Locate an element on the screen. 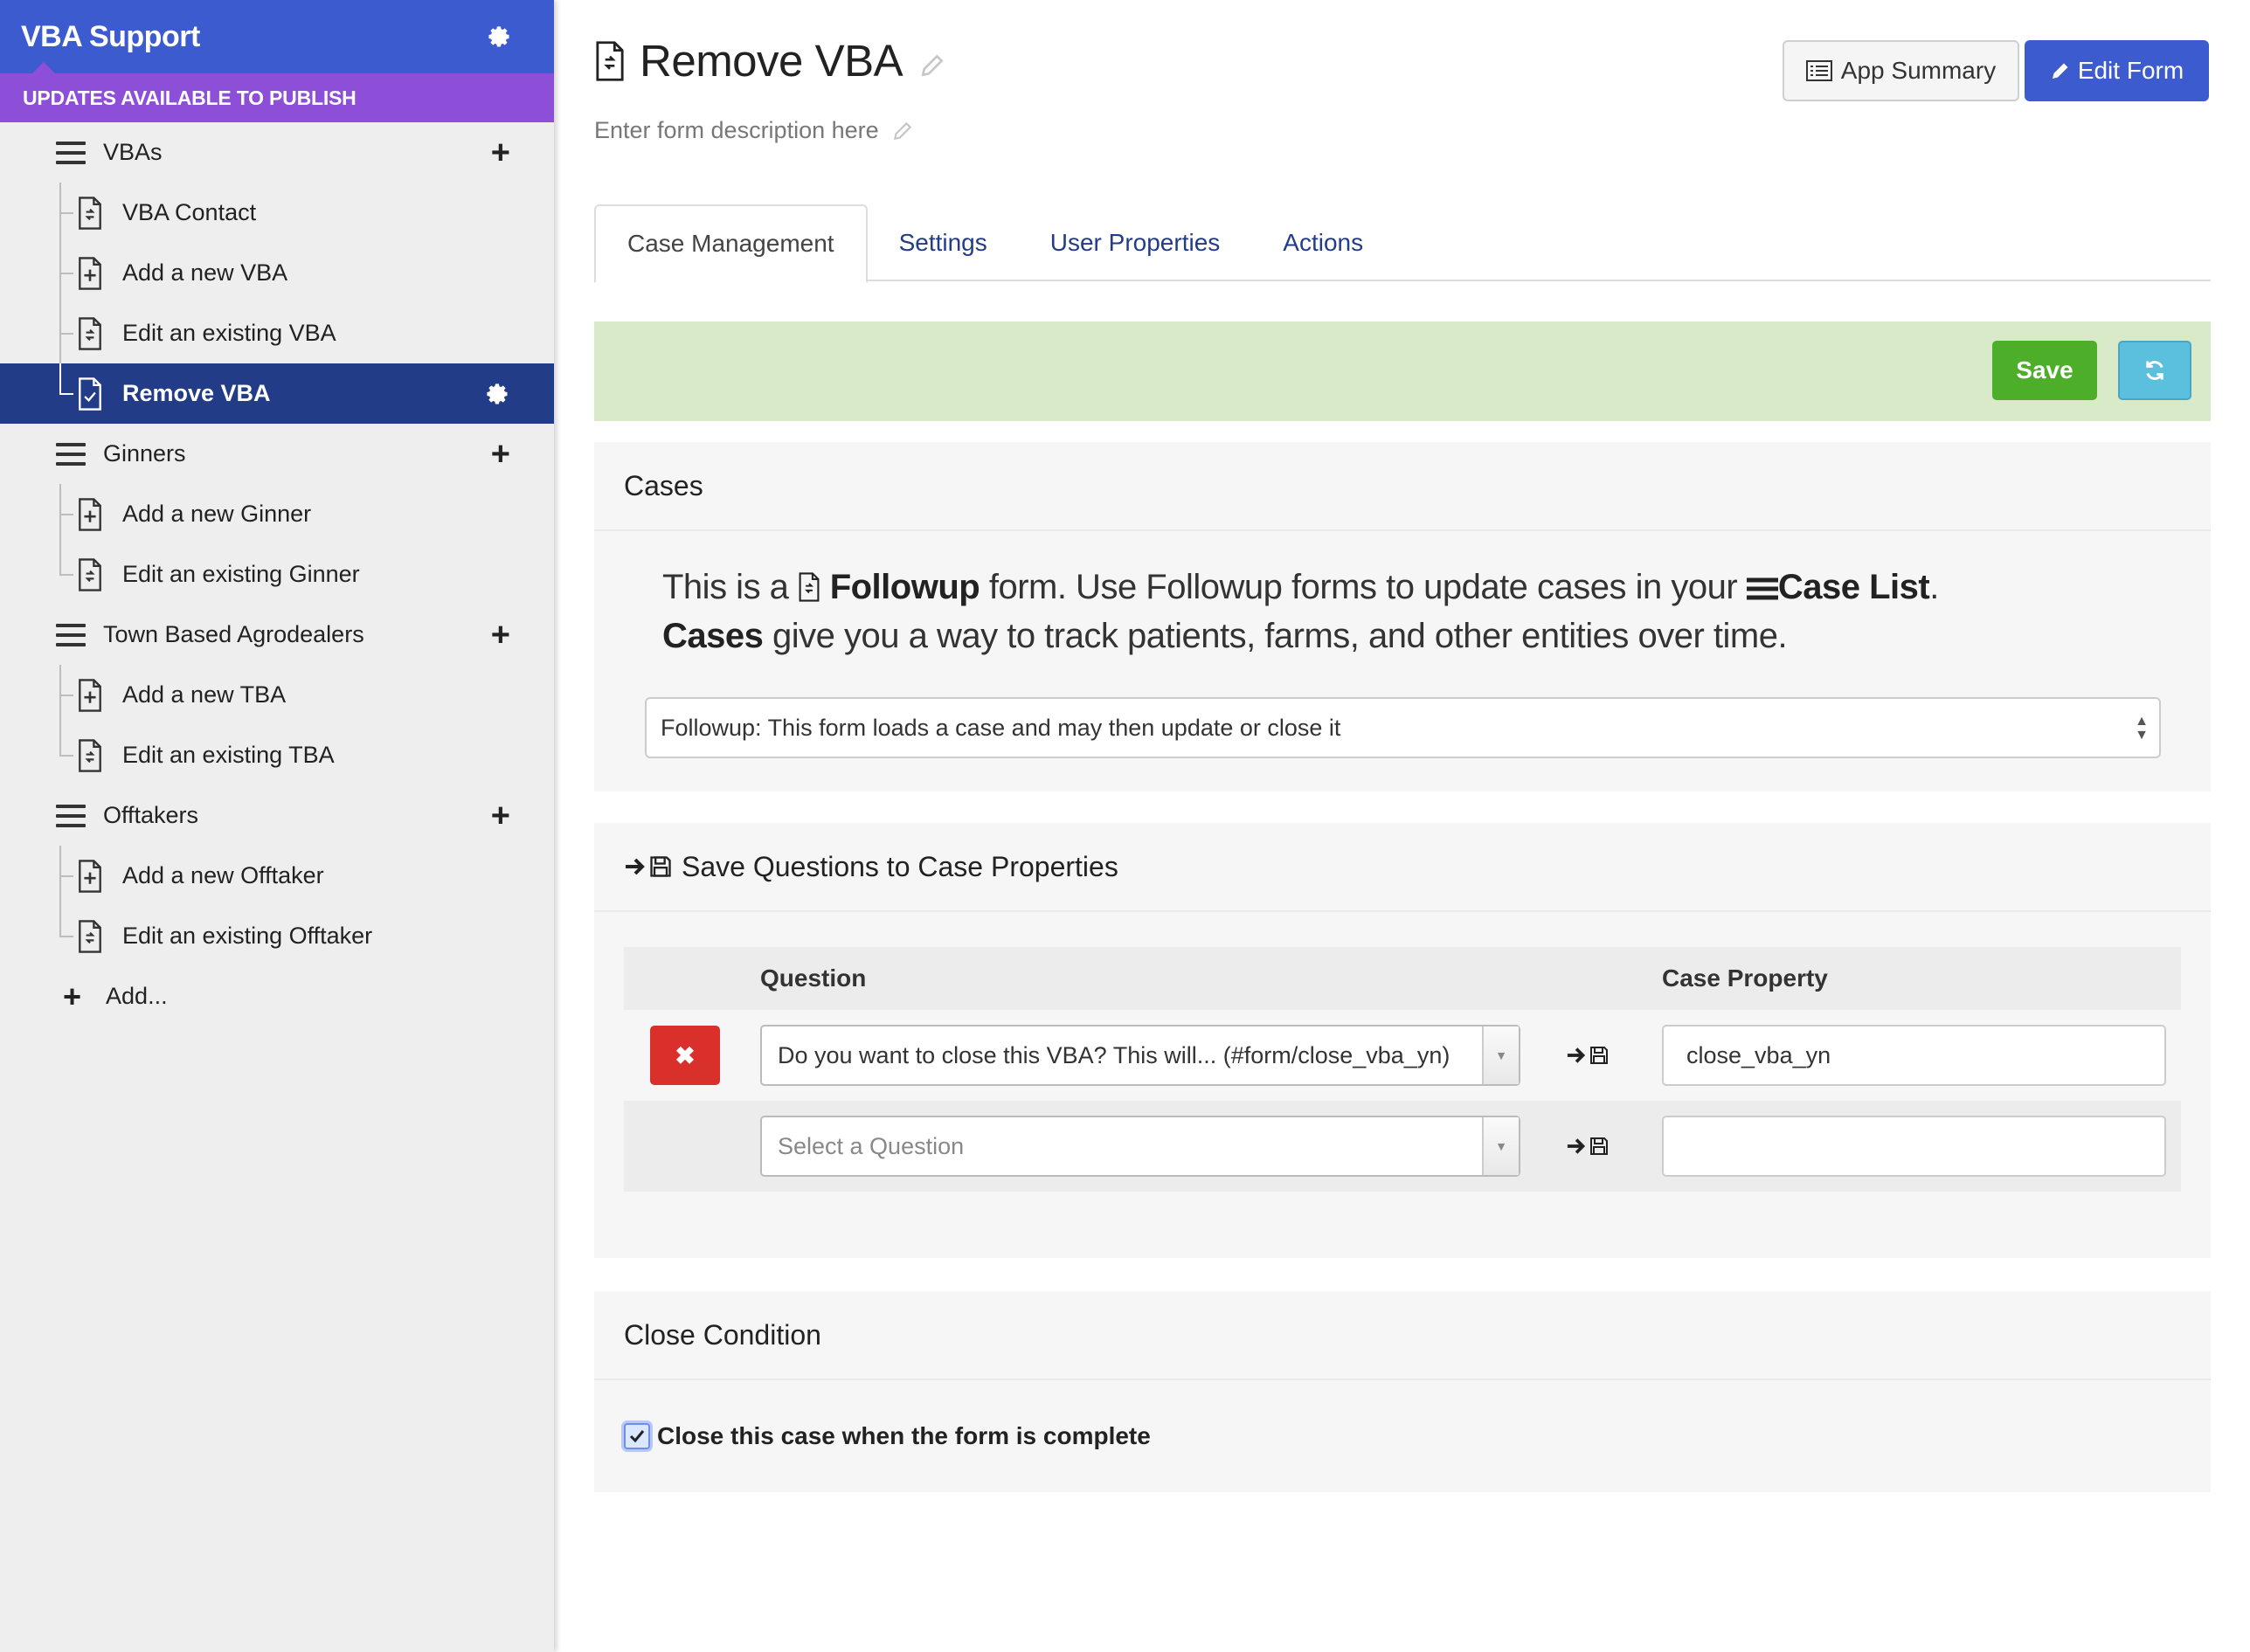 This screenshot has height=1652, width=2250. module-vbas: VBAs + is located at coordinates (277, 152).